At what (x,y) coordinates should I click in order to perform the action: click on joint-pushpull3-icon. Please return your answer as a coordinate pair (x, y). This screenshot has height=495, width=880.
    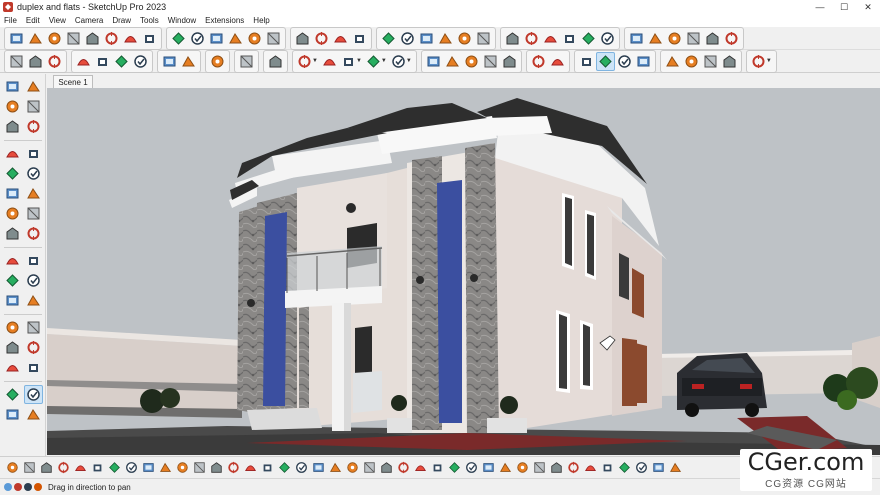
    Looking at the image, I should click on (318, 467).